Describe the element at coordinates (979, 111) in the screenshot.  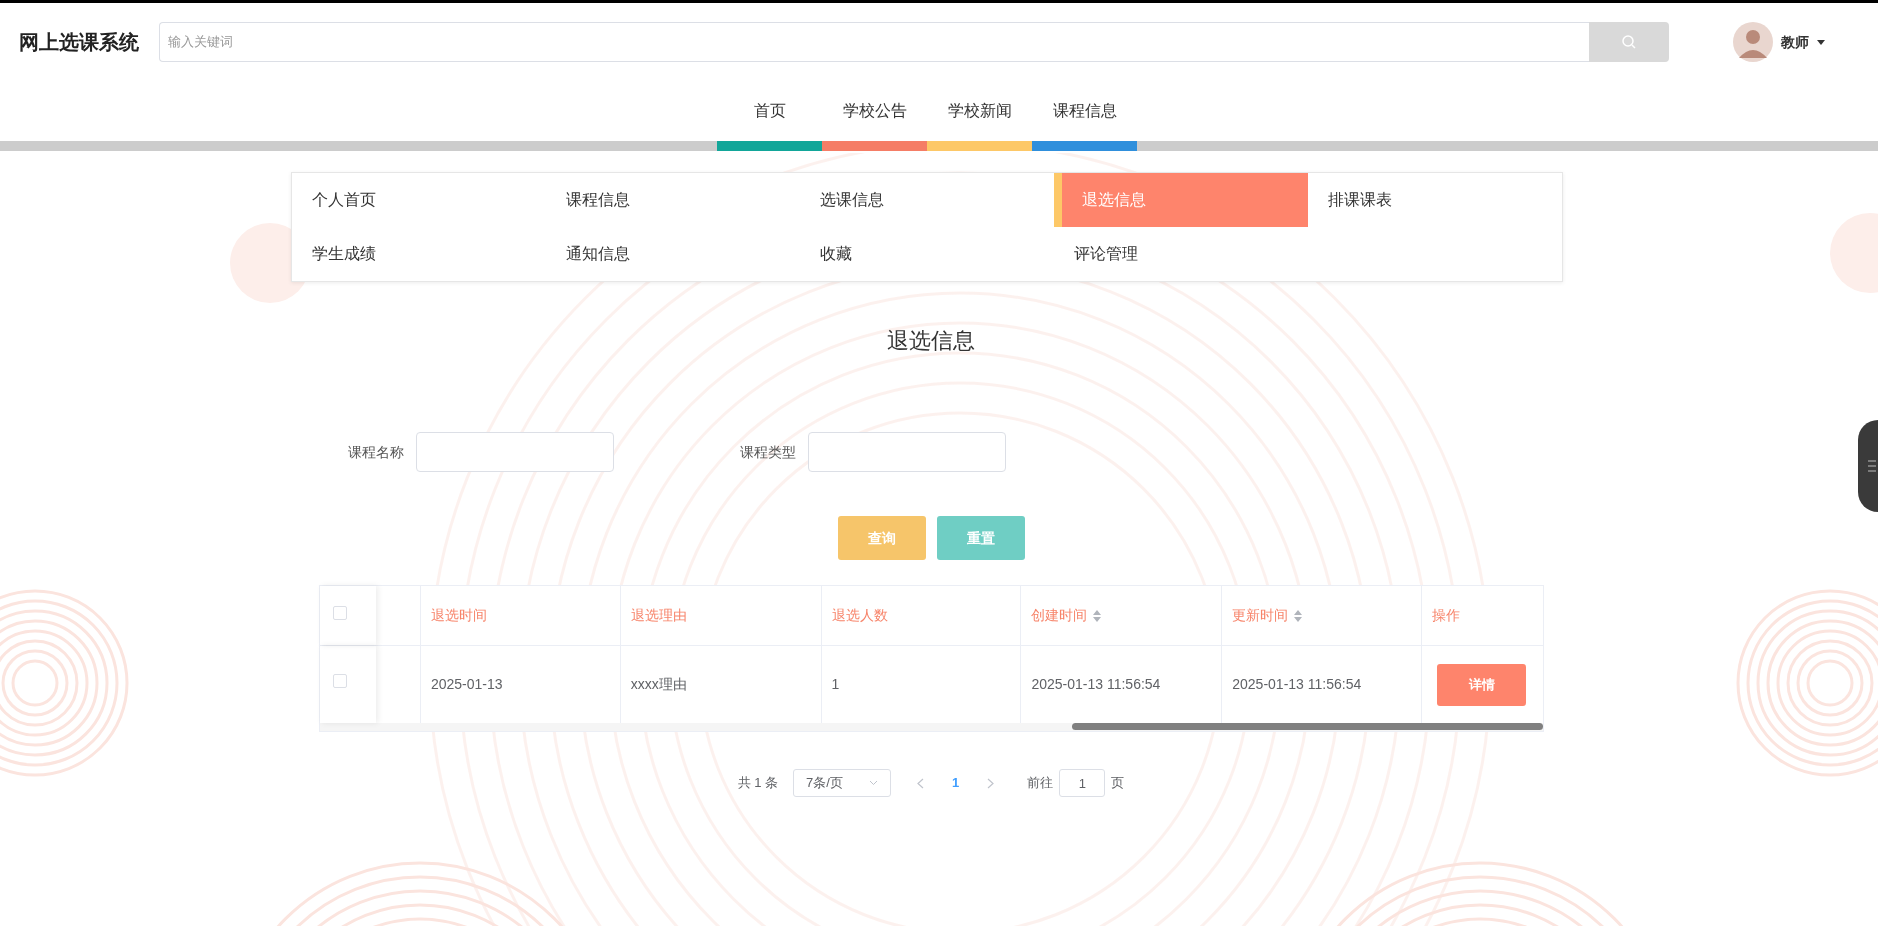
I see `nav-link: 学校新闻` at that location.